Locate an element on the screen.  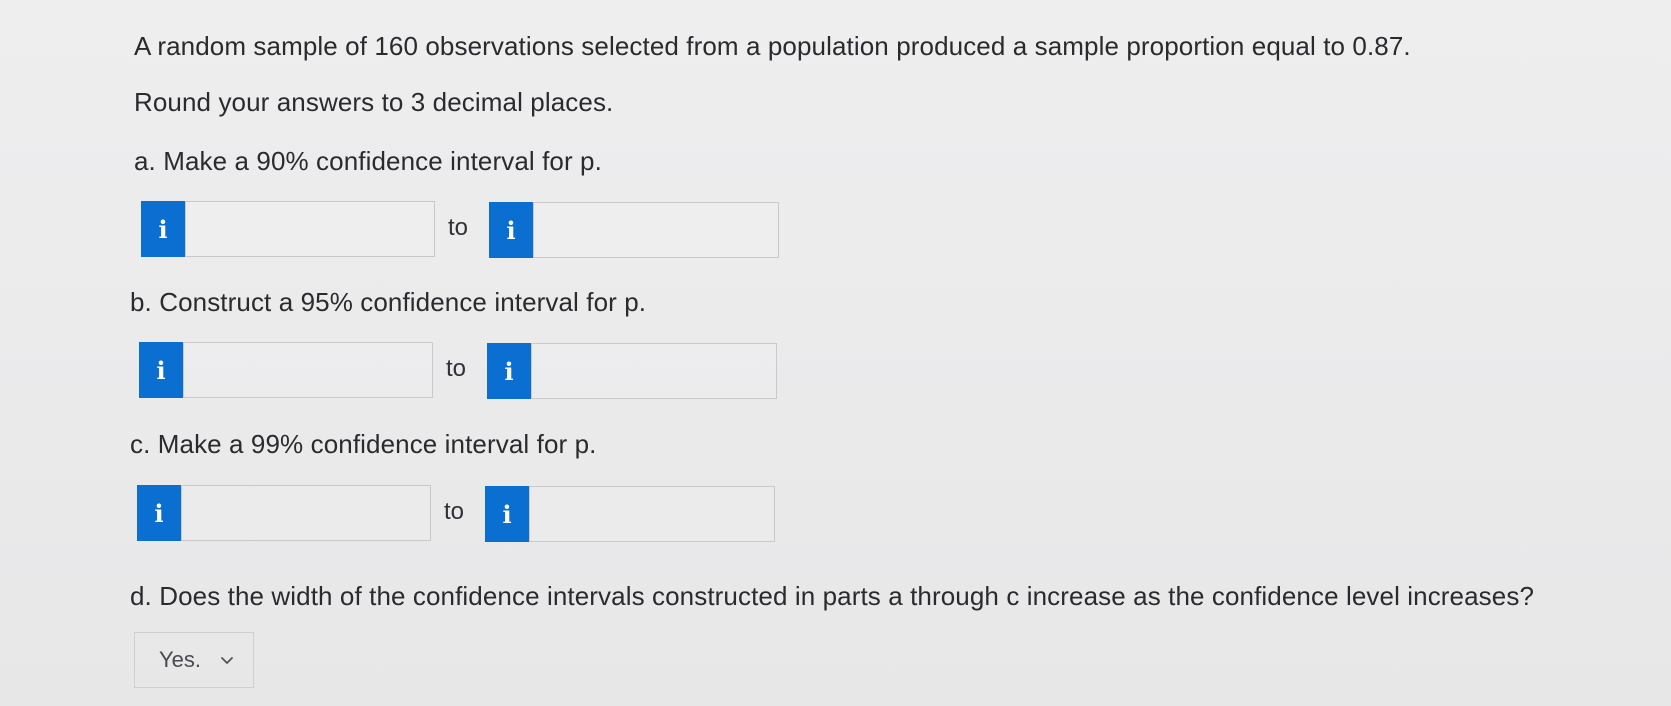
part-b-answer-row: i to i is located at coordinates (835, 370).